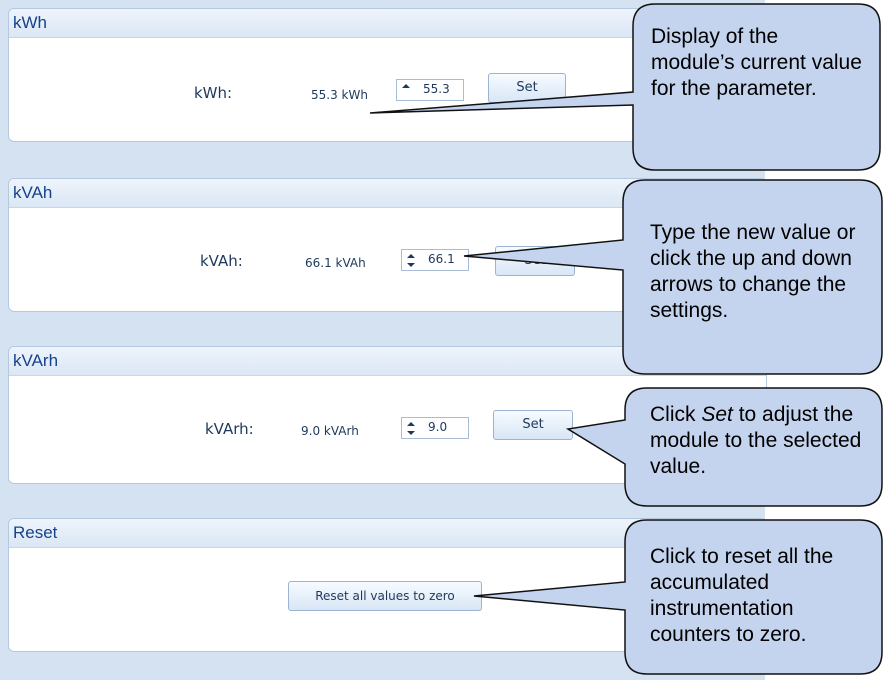  Describe the element at coordinates (213, 93) in the screenshot. I see `kwh-label: kWh:` at that location.